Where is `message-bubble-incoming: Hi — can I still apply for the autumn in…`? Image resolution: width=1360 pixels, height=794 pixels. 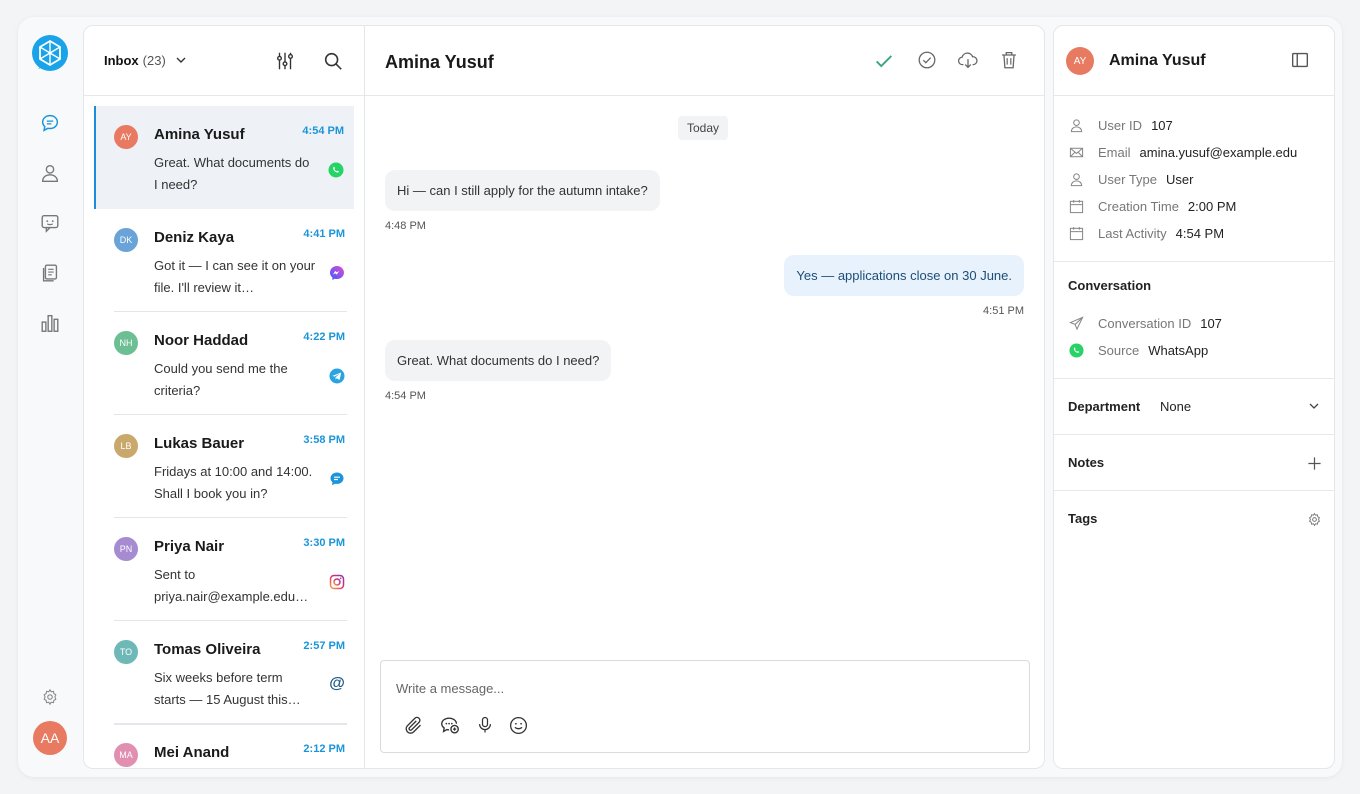 message-bubble-incoming: Hi — can I still apply for the autumn in… is located at coordinates (522, 190).